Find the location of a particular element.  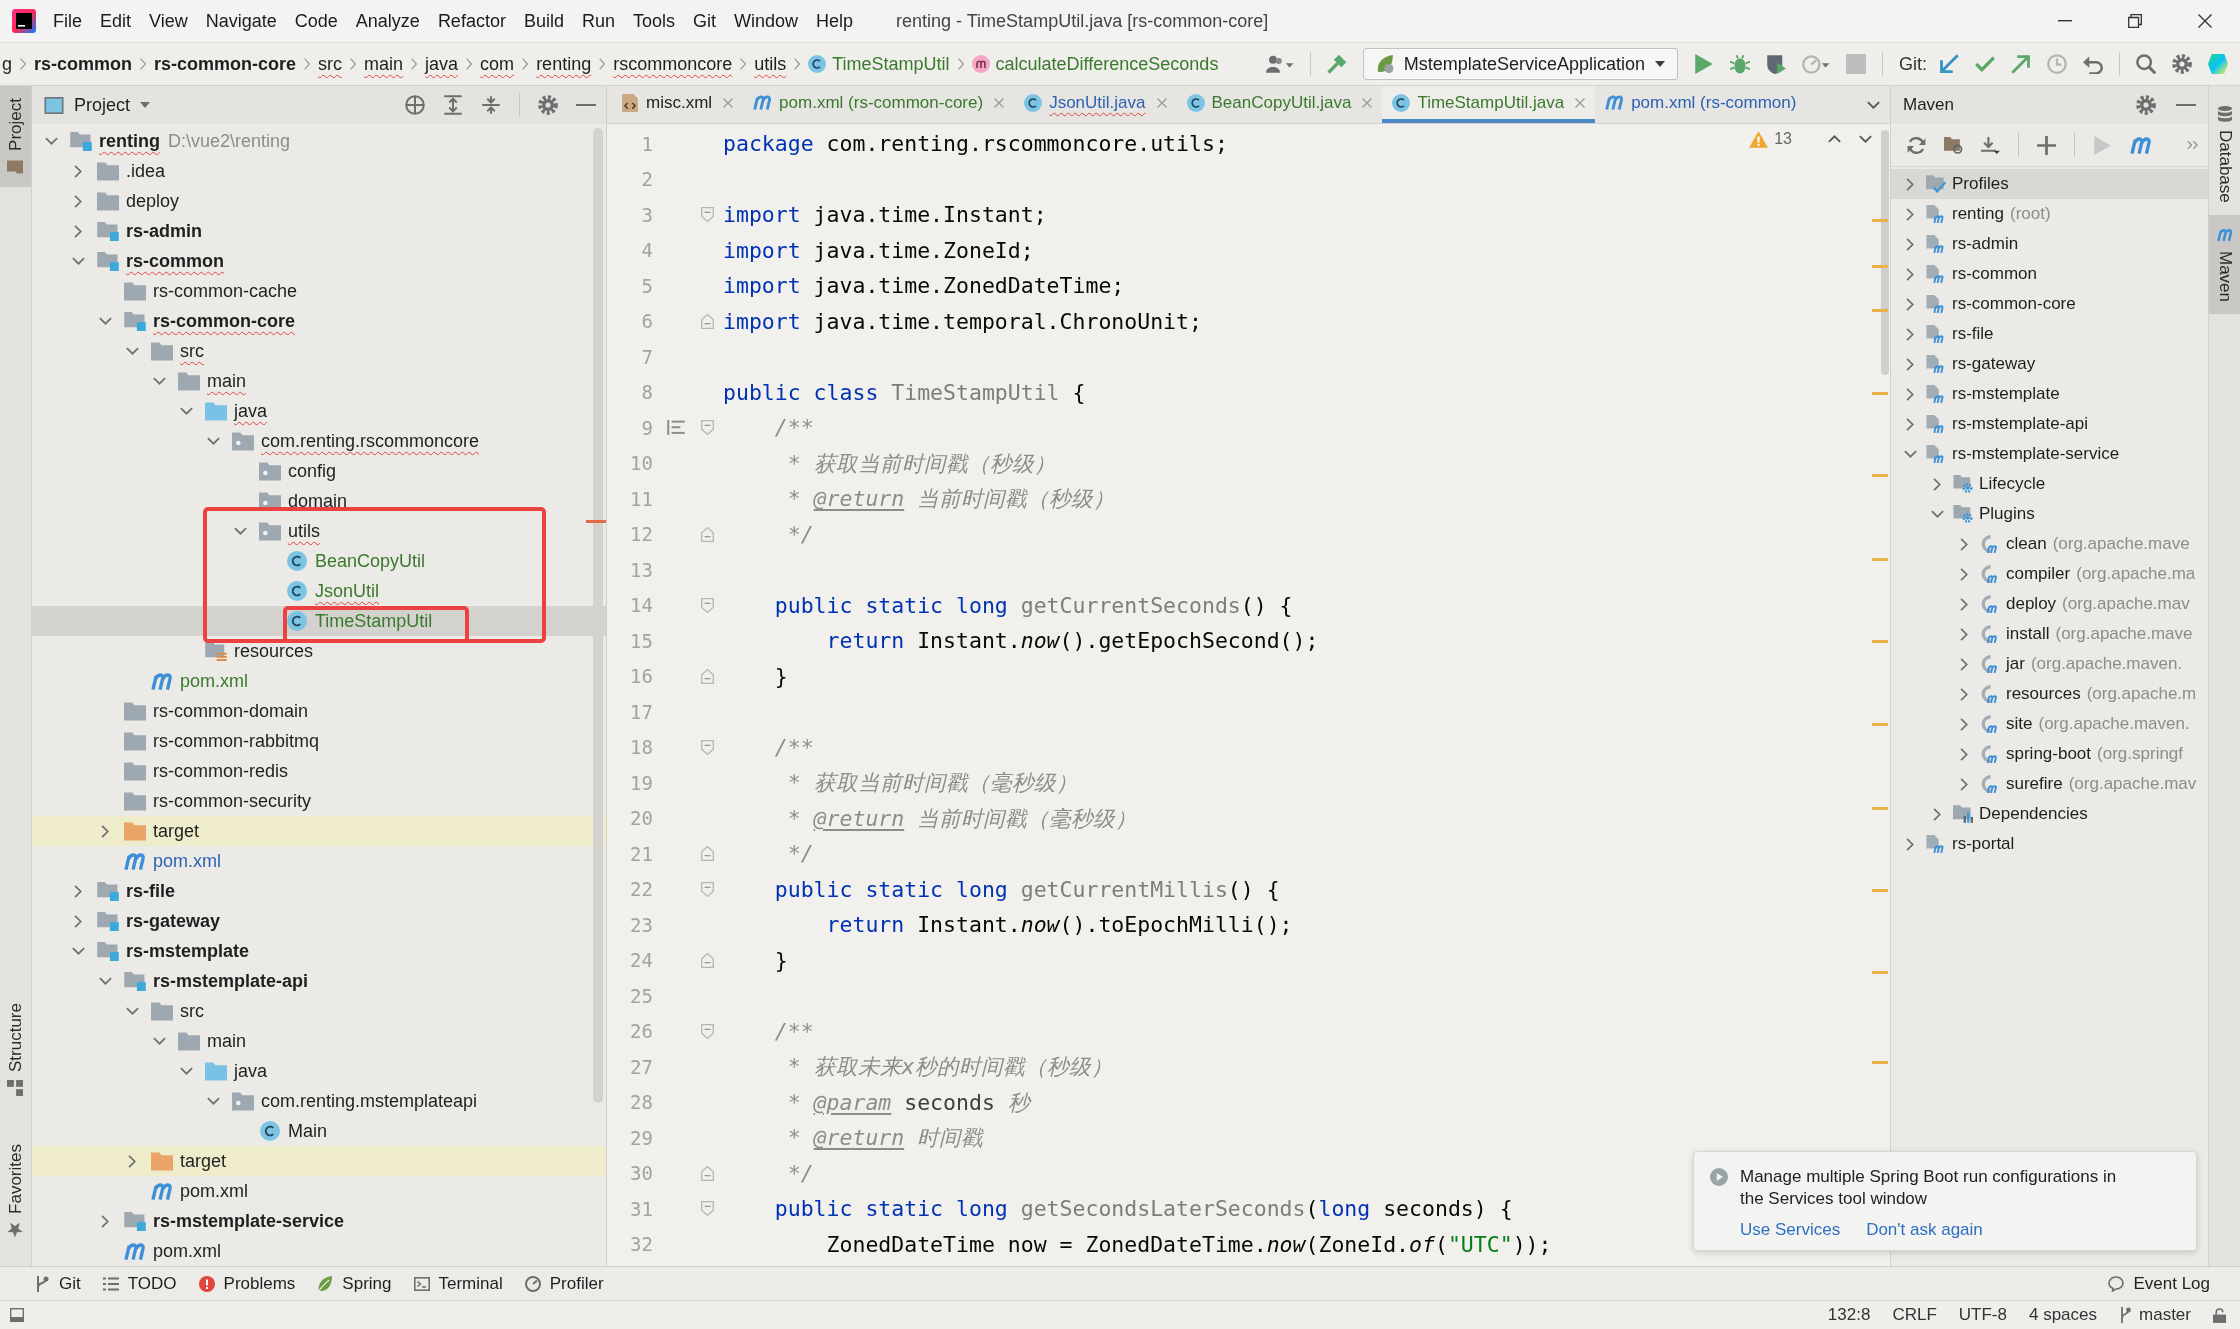

tree-item: deploy is located at coordinates (125, 201).